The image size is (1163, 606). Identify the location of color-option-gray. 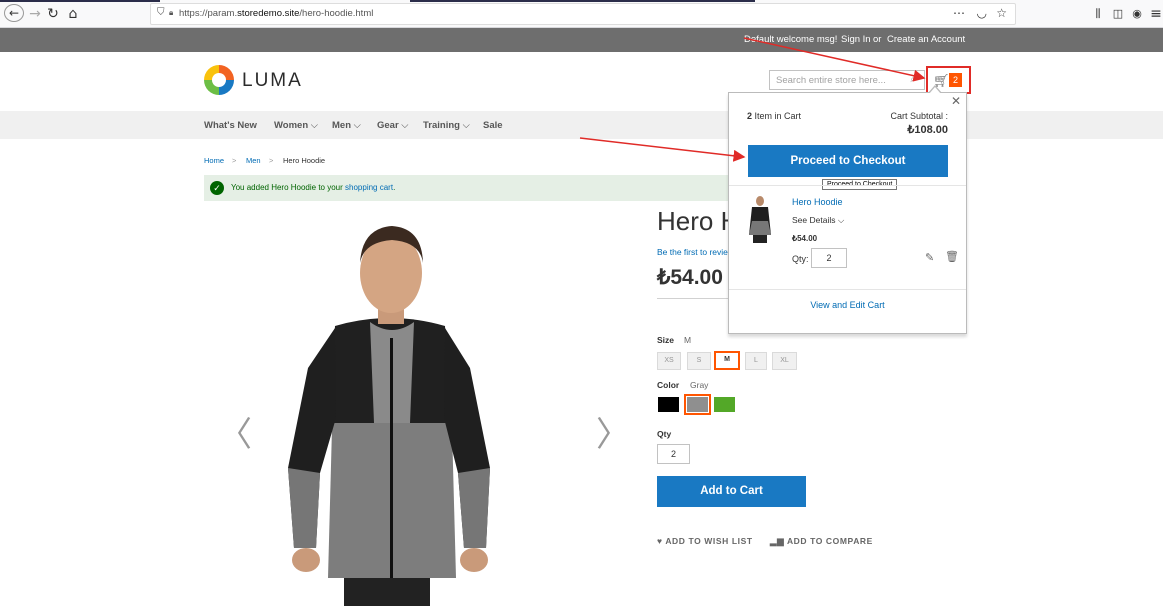
(697, 404).